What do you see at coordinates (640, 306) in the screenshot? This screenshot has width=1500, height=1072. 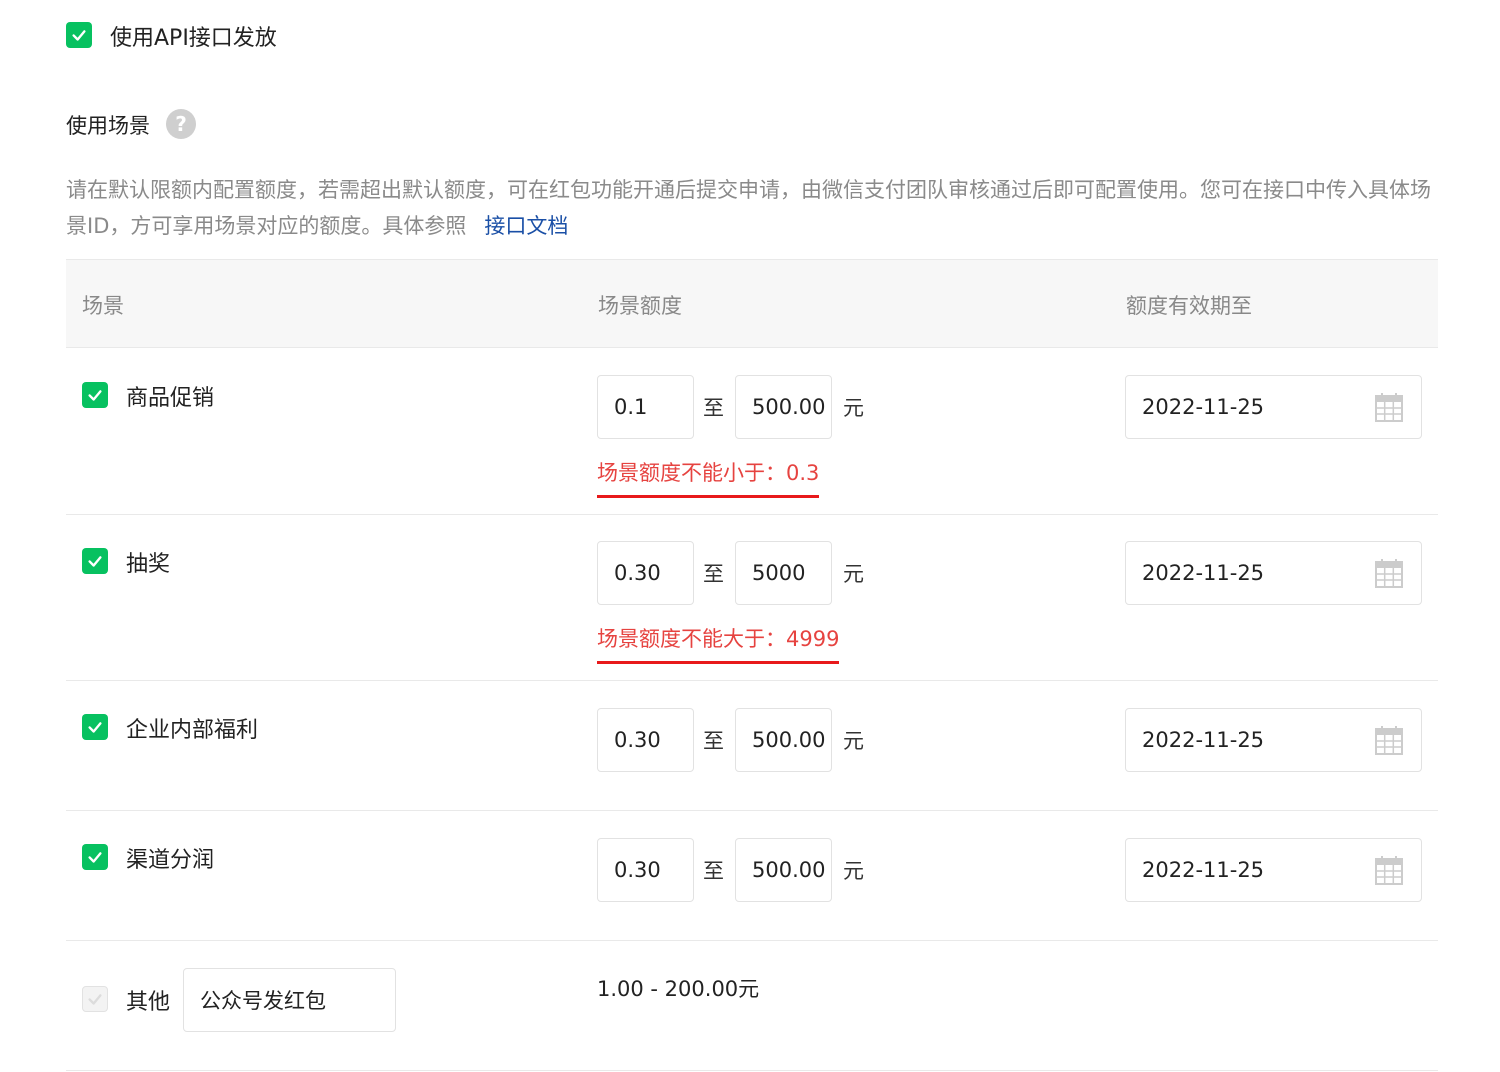 I see `header-amount: 场景额度` at bounding box center [640, 306].